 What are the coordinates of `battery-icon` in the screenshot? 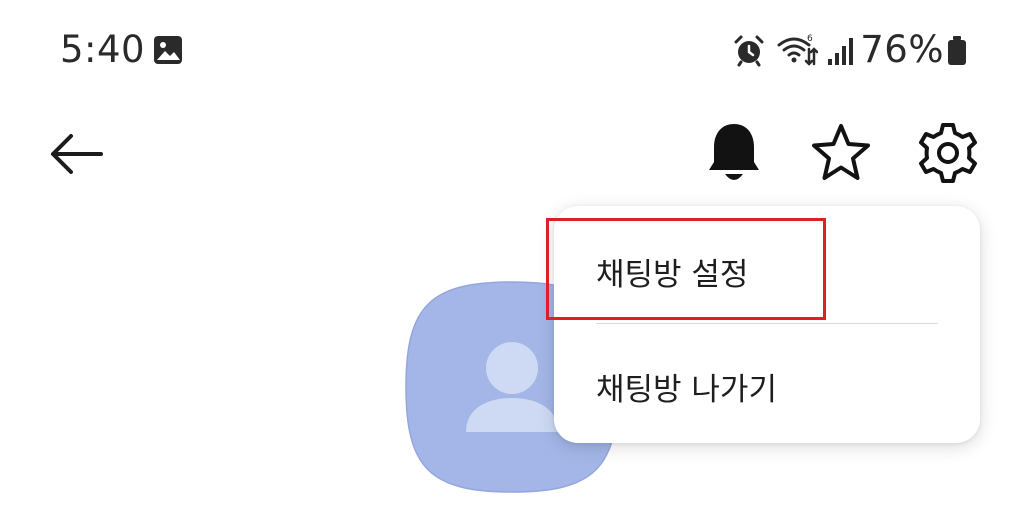 It's located at (957, 50).